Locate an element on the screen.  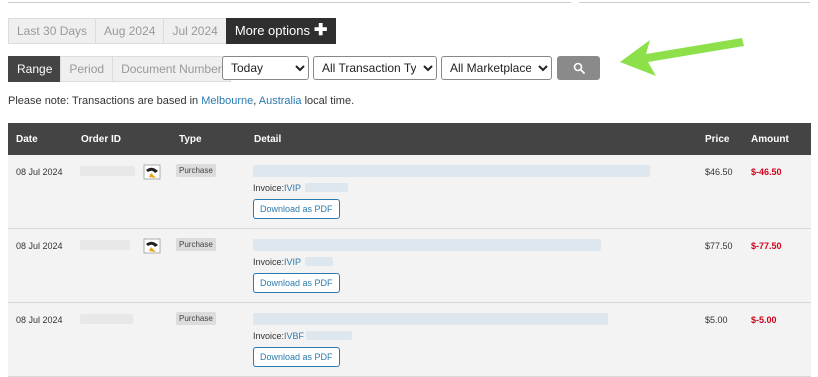
row-price: $77.50 is located at coordinates (719, 246).